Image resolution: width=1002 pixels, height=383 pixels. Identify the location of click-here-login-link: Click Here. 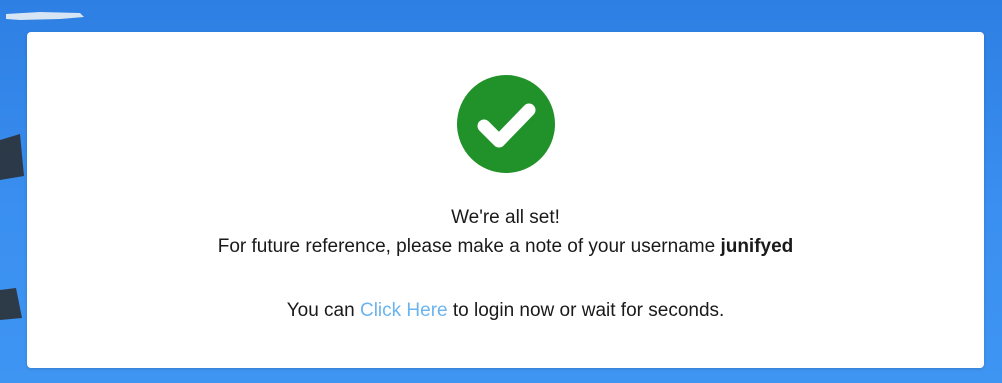
(404, 310).